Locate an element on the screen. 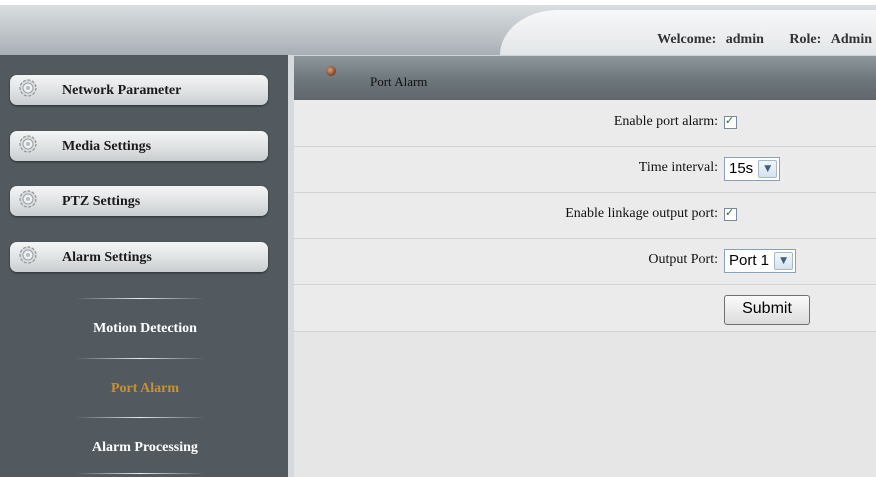 This screenshot has height=477, width=876. field-label: Enable linkage output port: is located at coordinates (641, 213).